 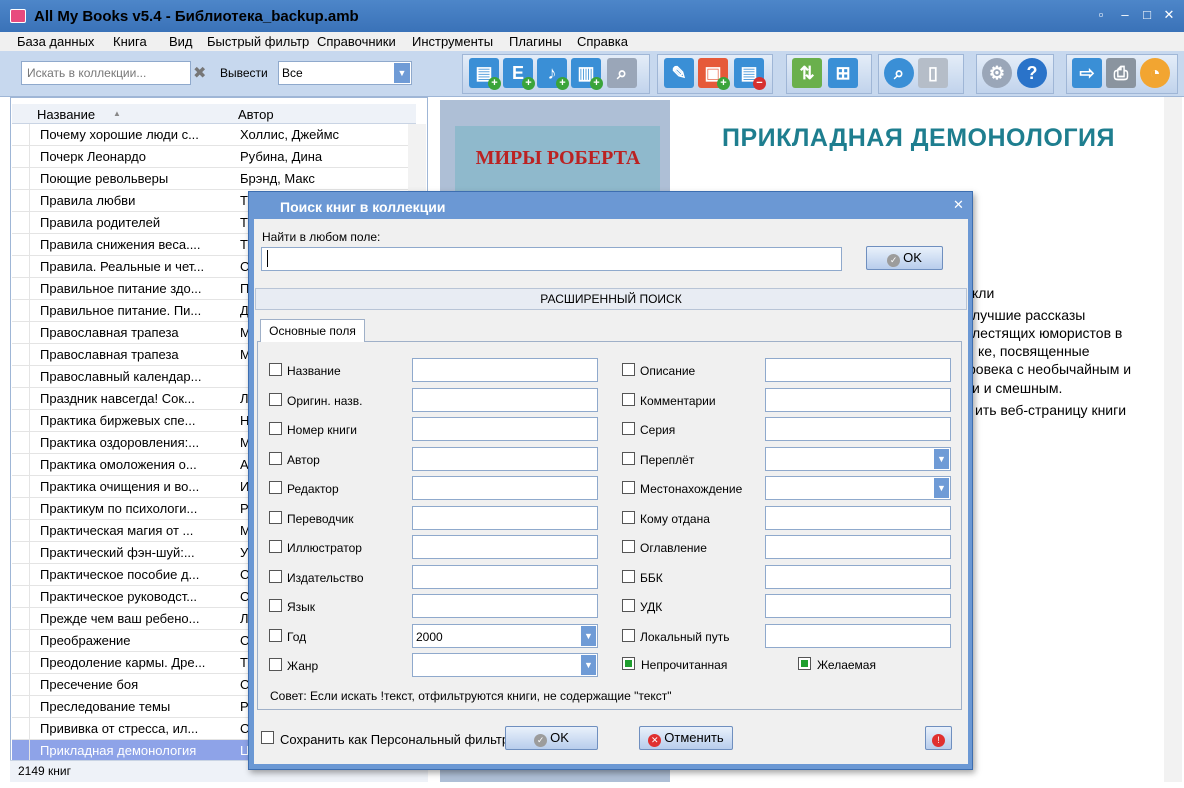 What do you see at coordinates (66, 114) in the screenshot?
I see `column-header-name: Название` at bounding box center [66, 114].